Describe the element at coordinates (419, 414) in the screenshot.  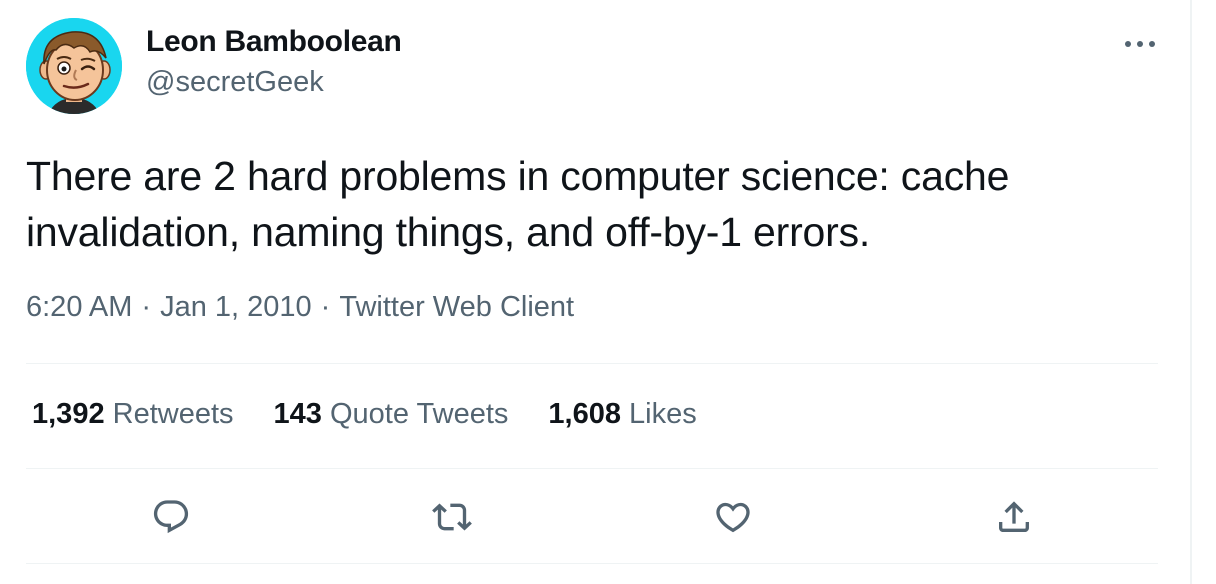
I see `quote-tweets-label: Quote Tweets` at that location.